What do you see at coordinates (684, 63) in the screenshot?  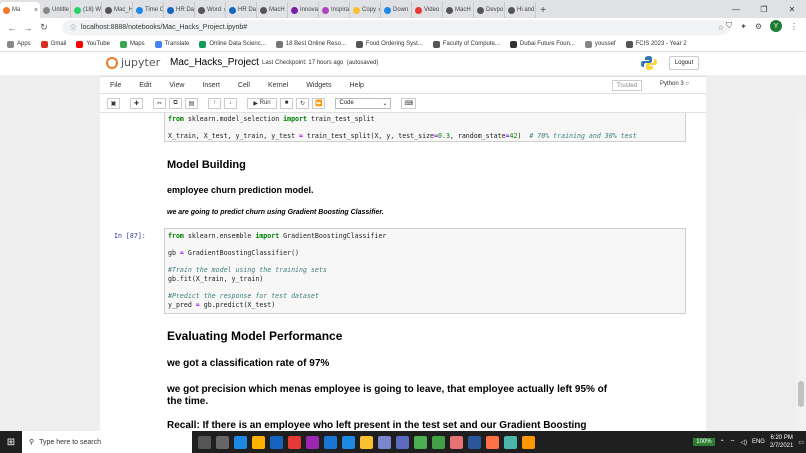 I see `logout-button: Logout` at bounding box center [684, 63].